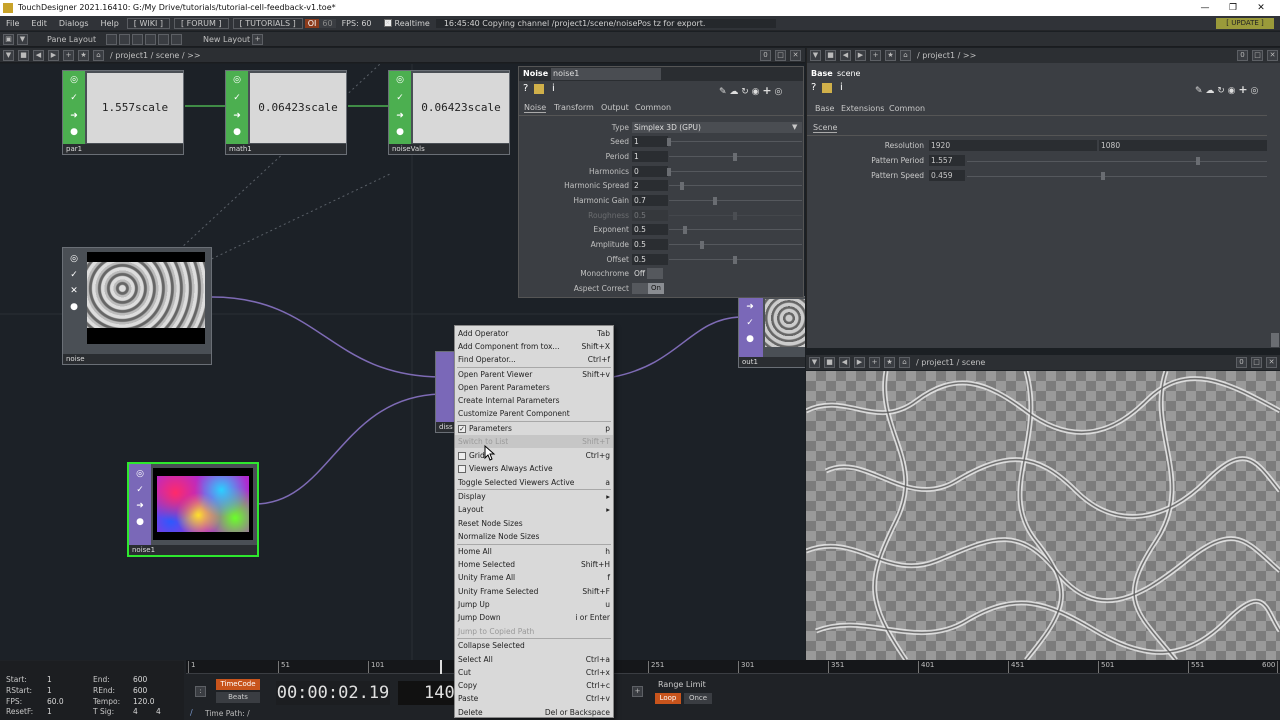 The width and height of the screenshot is (1280, 720). I want to click on back-icon: ◀, so click(38, 55).